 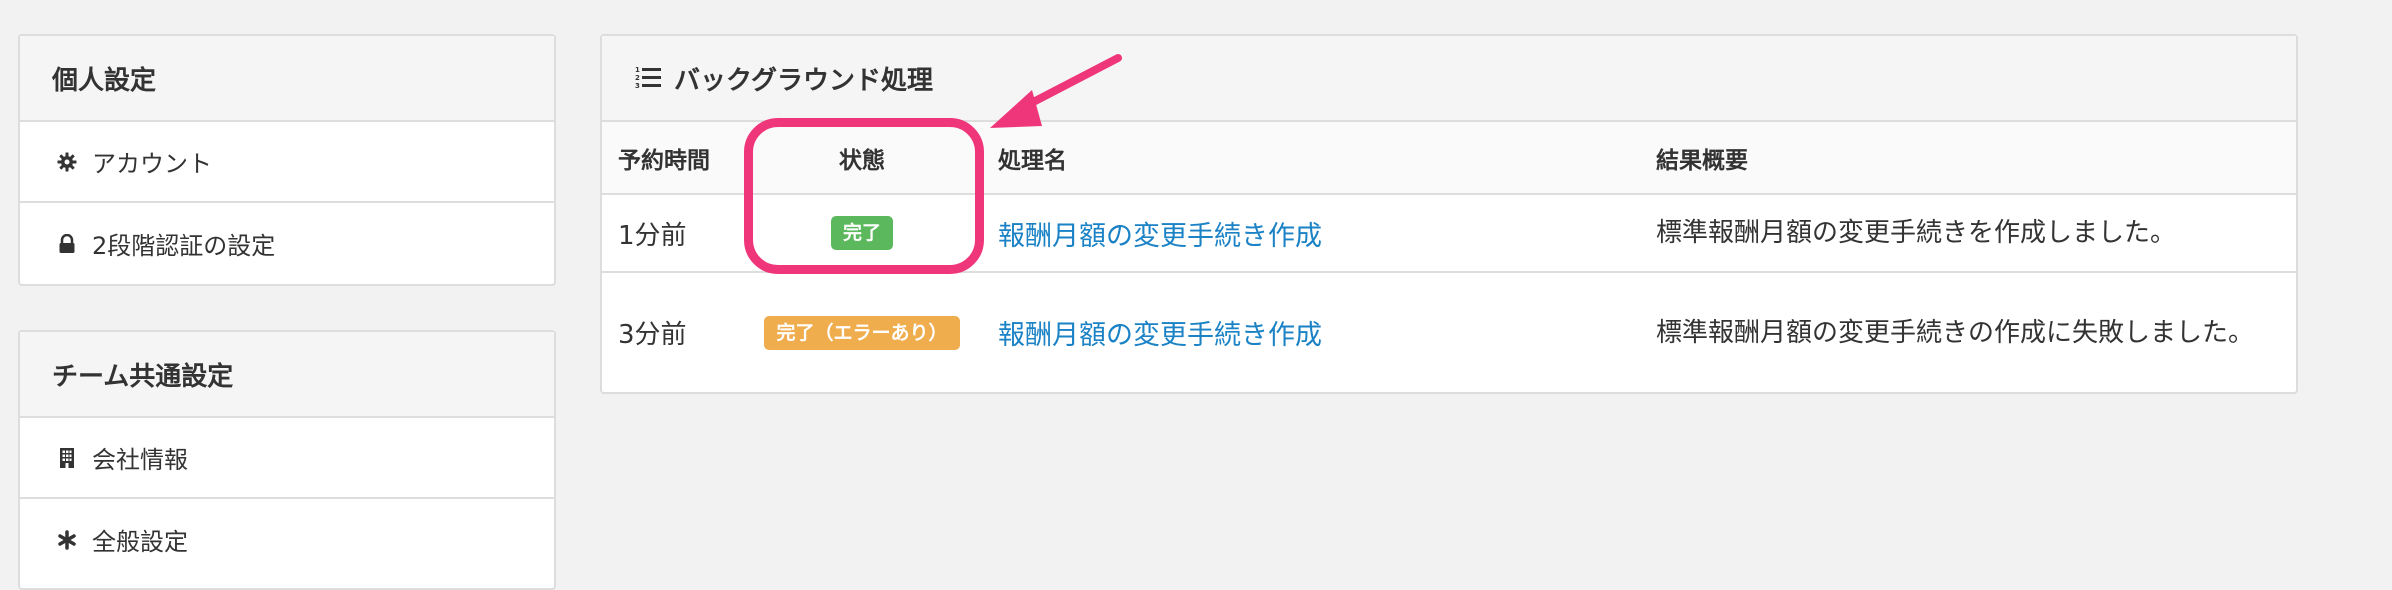 What do you see at coordinates (637, 78) in the screenshot?
I see `svg-text: 2` at bounding box center [637, 78].